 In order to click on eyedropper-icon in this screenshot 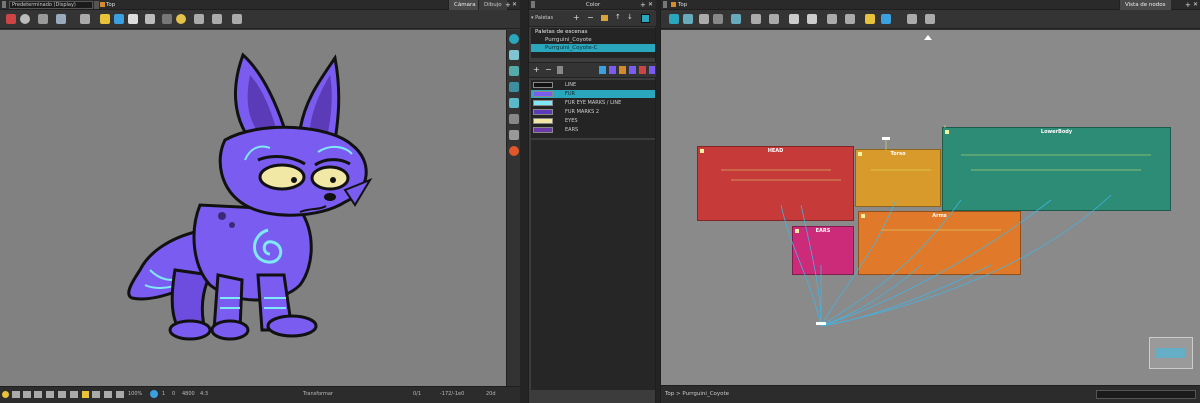, I will do `click(560, 70)`.